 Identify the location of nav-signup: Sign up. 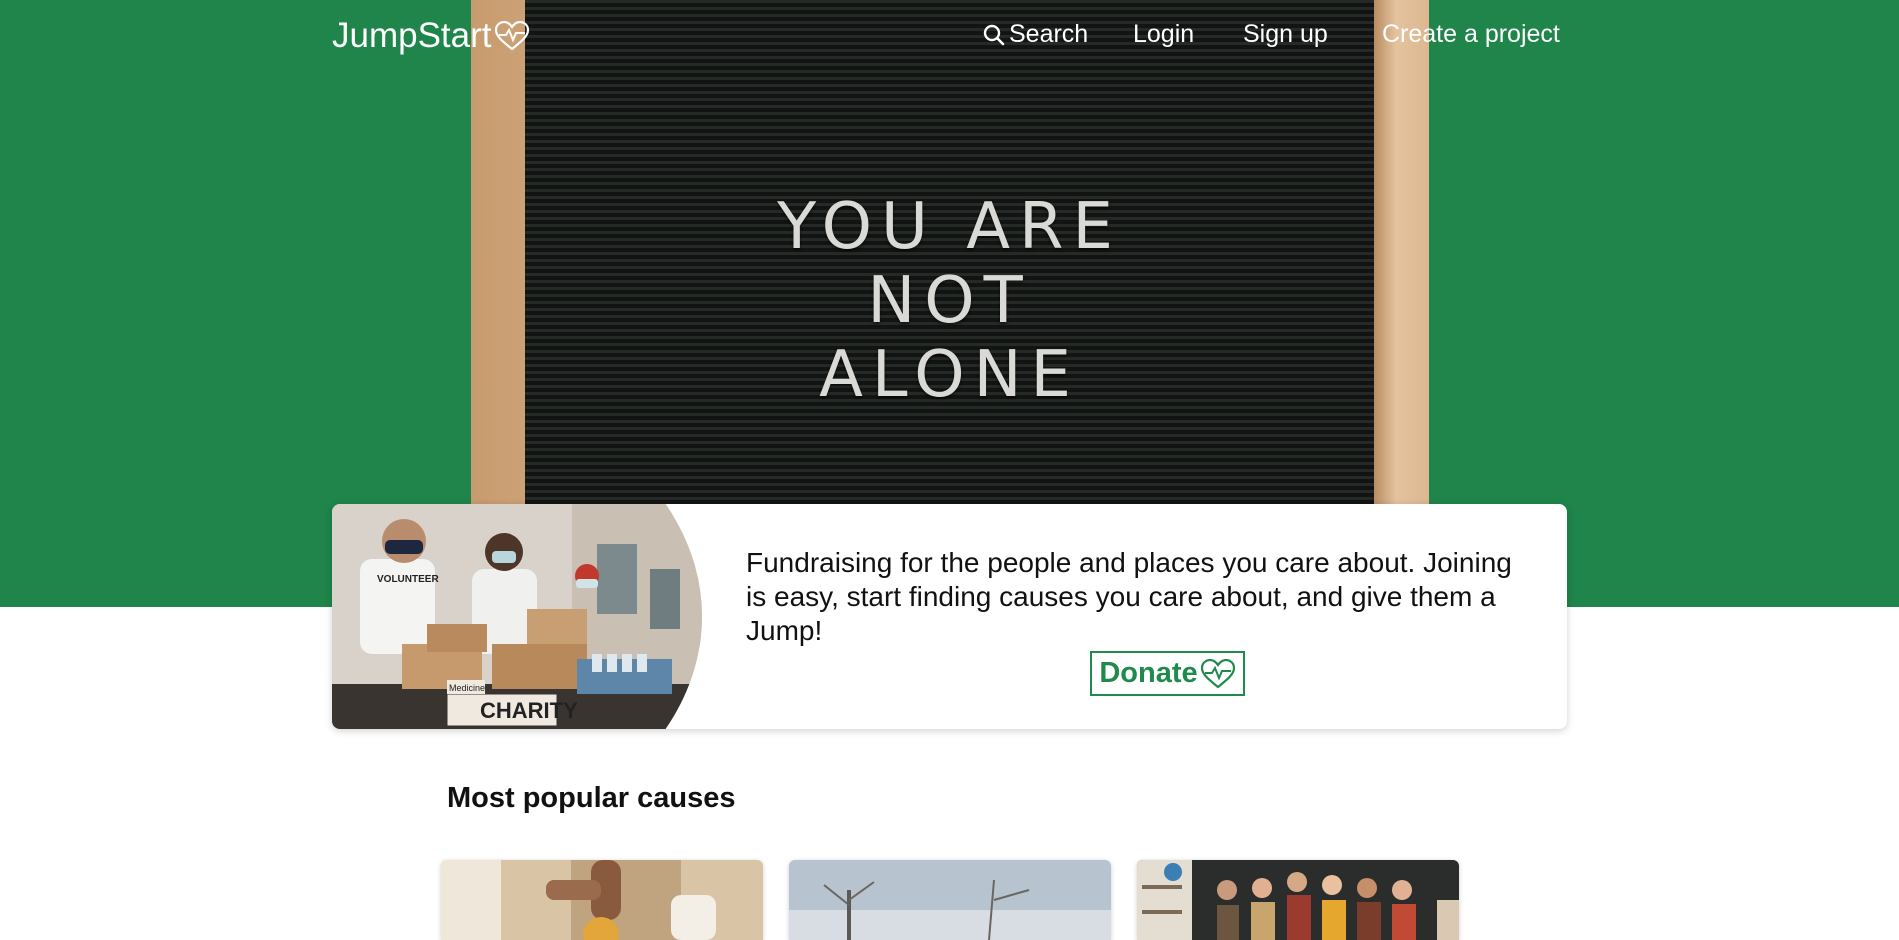
(1285, 34).